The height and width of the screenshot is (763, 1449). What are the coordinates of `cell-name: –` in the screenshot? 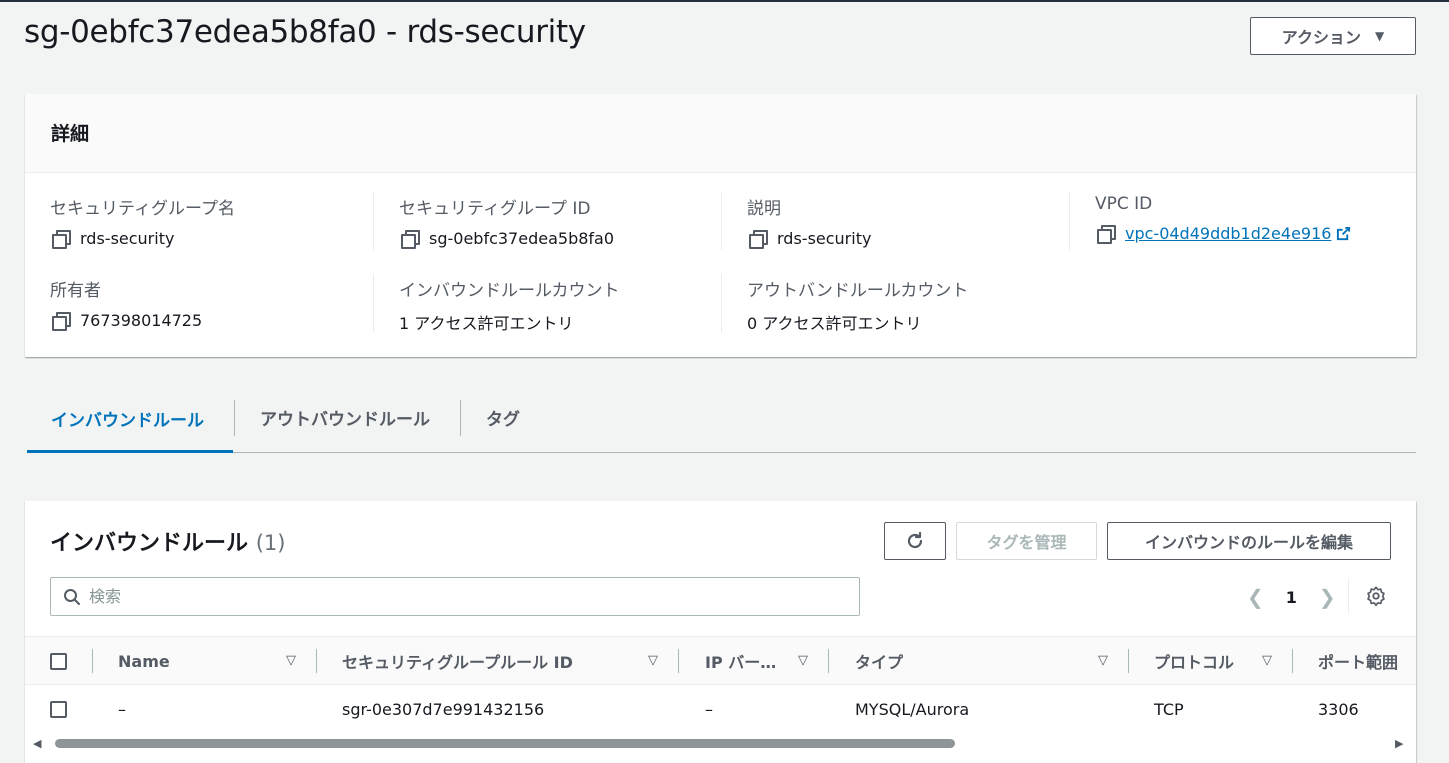 It's located at (122, 709).